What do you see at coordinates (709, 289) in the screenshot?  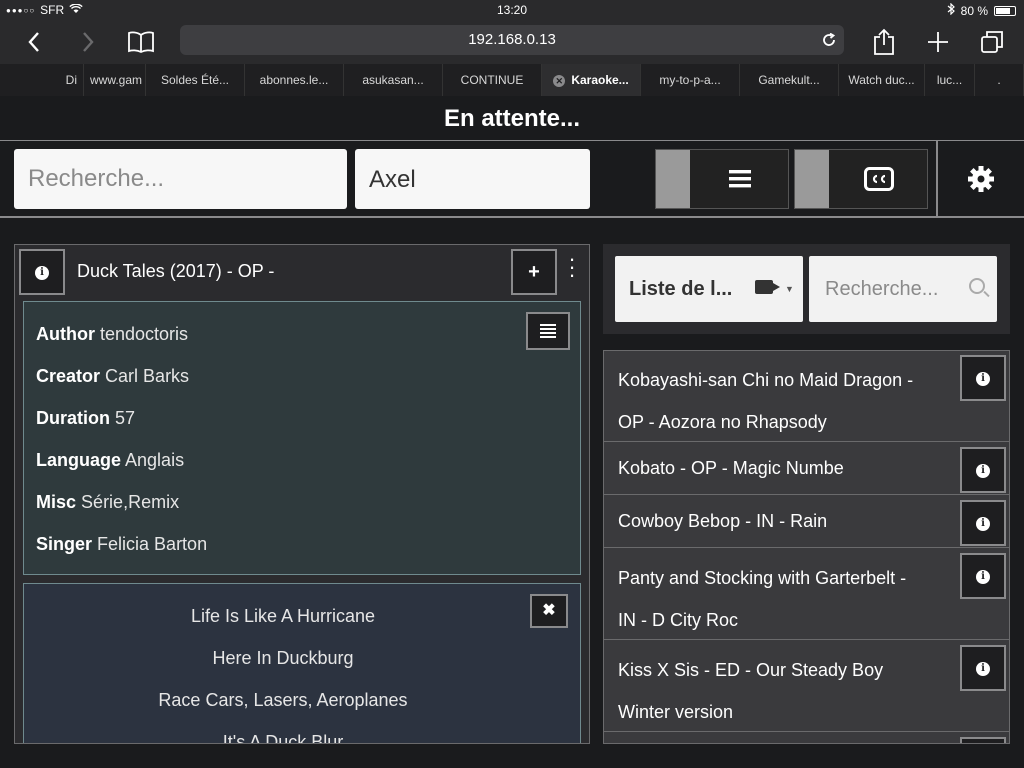 I see `list-select-dropdown: Liste de l... ▼` at bounding box center [709, 289].